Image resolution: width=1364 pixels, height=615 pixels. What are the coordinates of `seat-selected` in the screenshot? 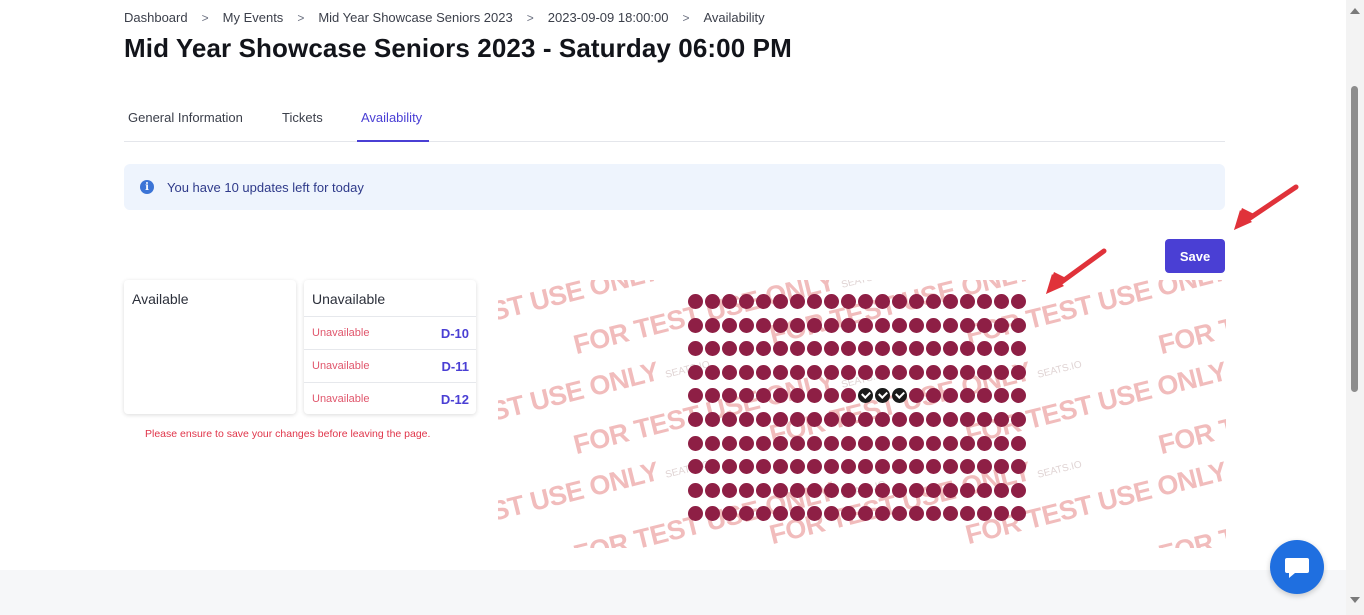 It's located at (882, 396).